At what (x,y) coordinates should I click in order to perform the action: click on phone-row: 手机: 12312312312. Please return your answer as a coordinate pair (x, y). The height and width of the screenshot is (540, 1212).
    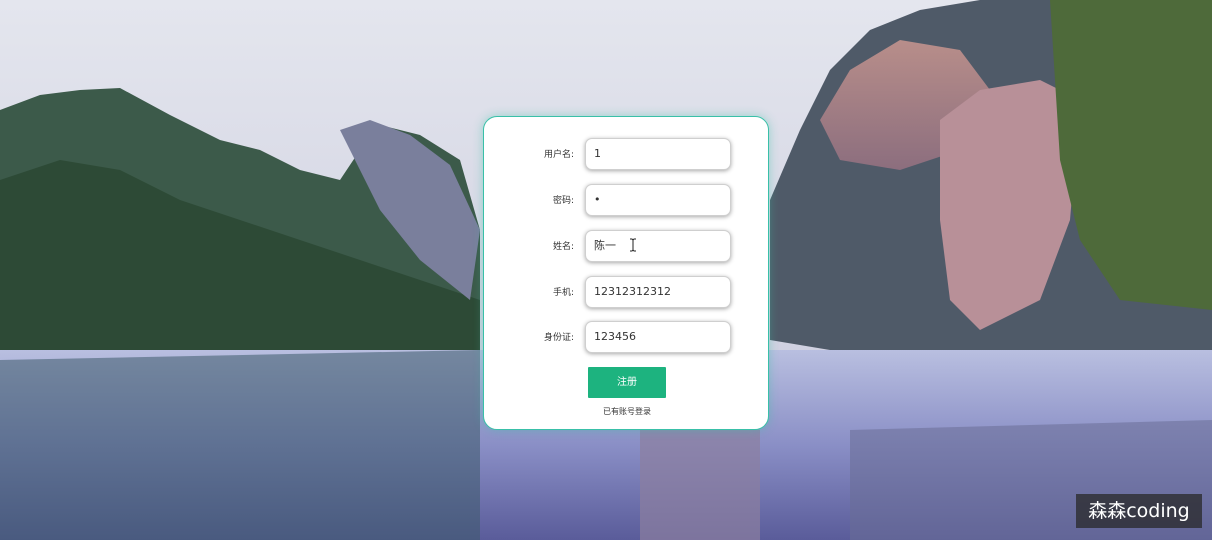
    Looking at the image, I should click on (627, 293).